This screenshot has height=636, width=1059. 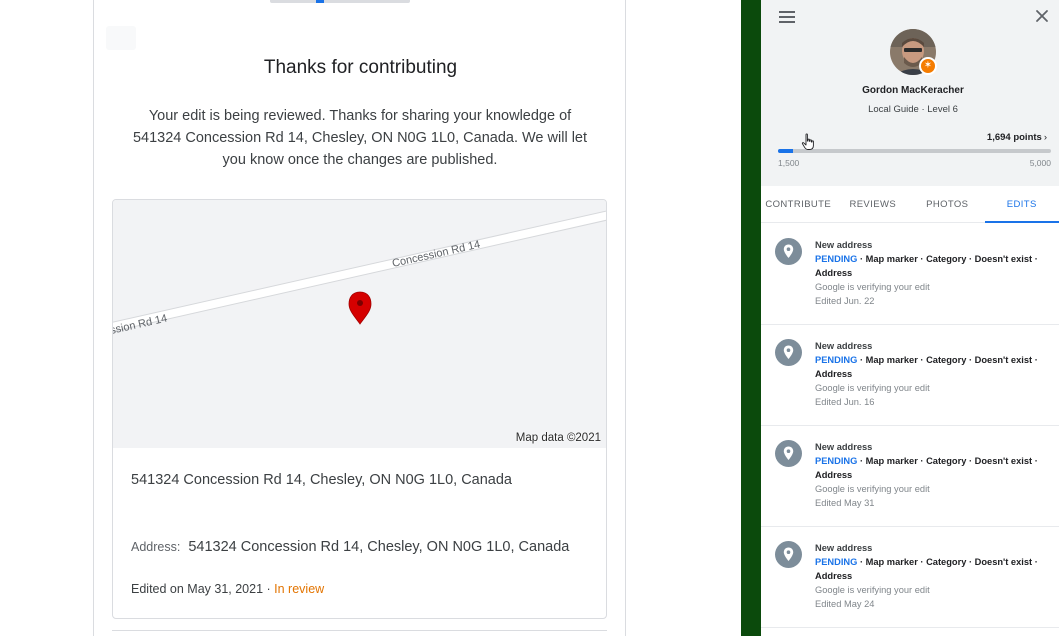 What do you see at coordinates (845, 503) in the screenshot?
I see `edit-date: Edited May 31` at bounding box center [845, 503].